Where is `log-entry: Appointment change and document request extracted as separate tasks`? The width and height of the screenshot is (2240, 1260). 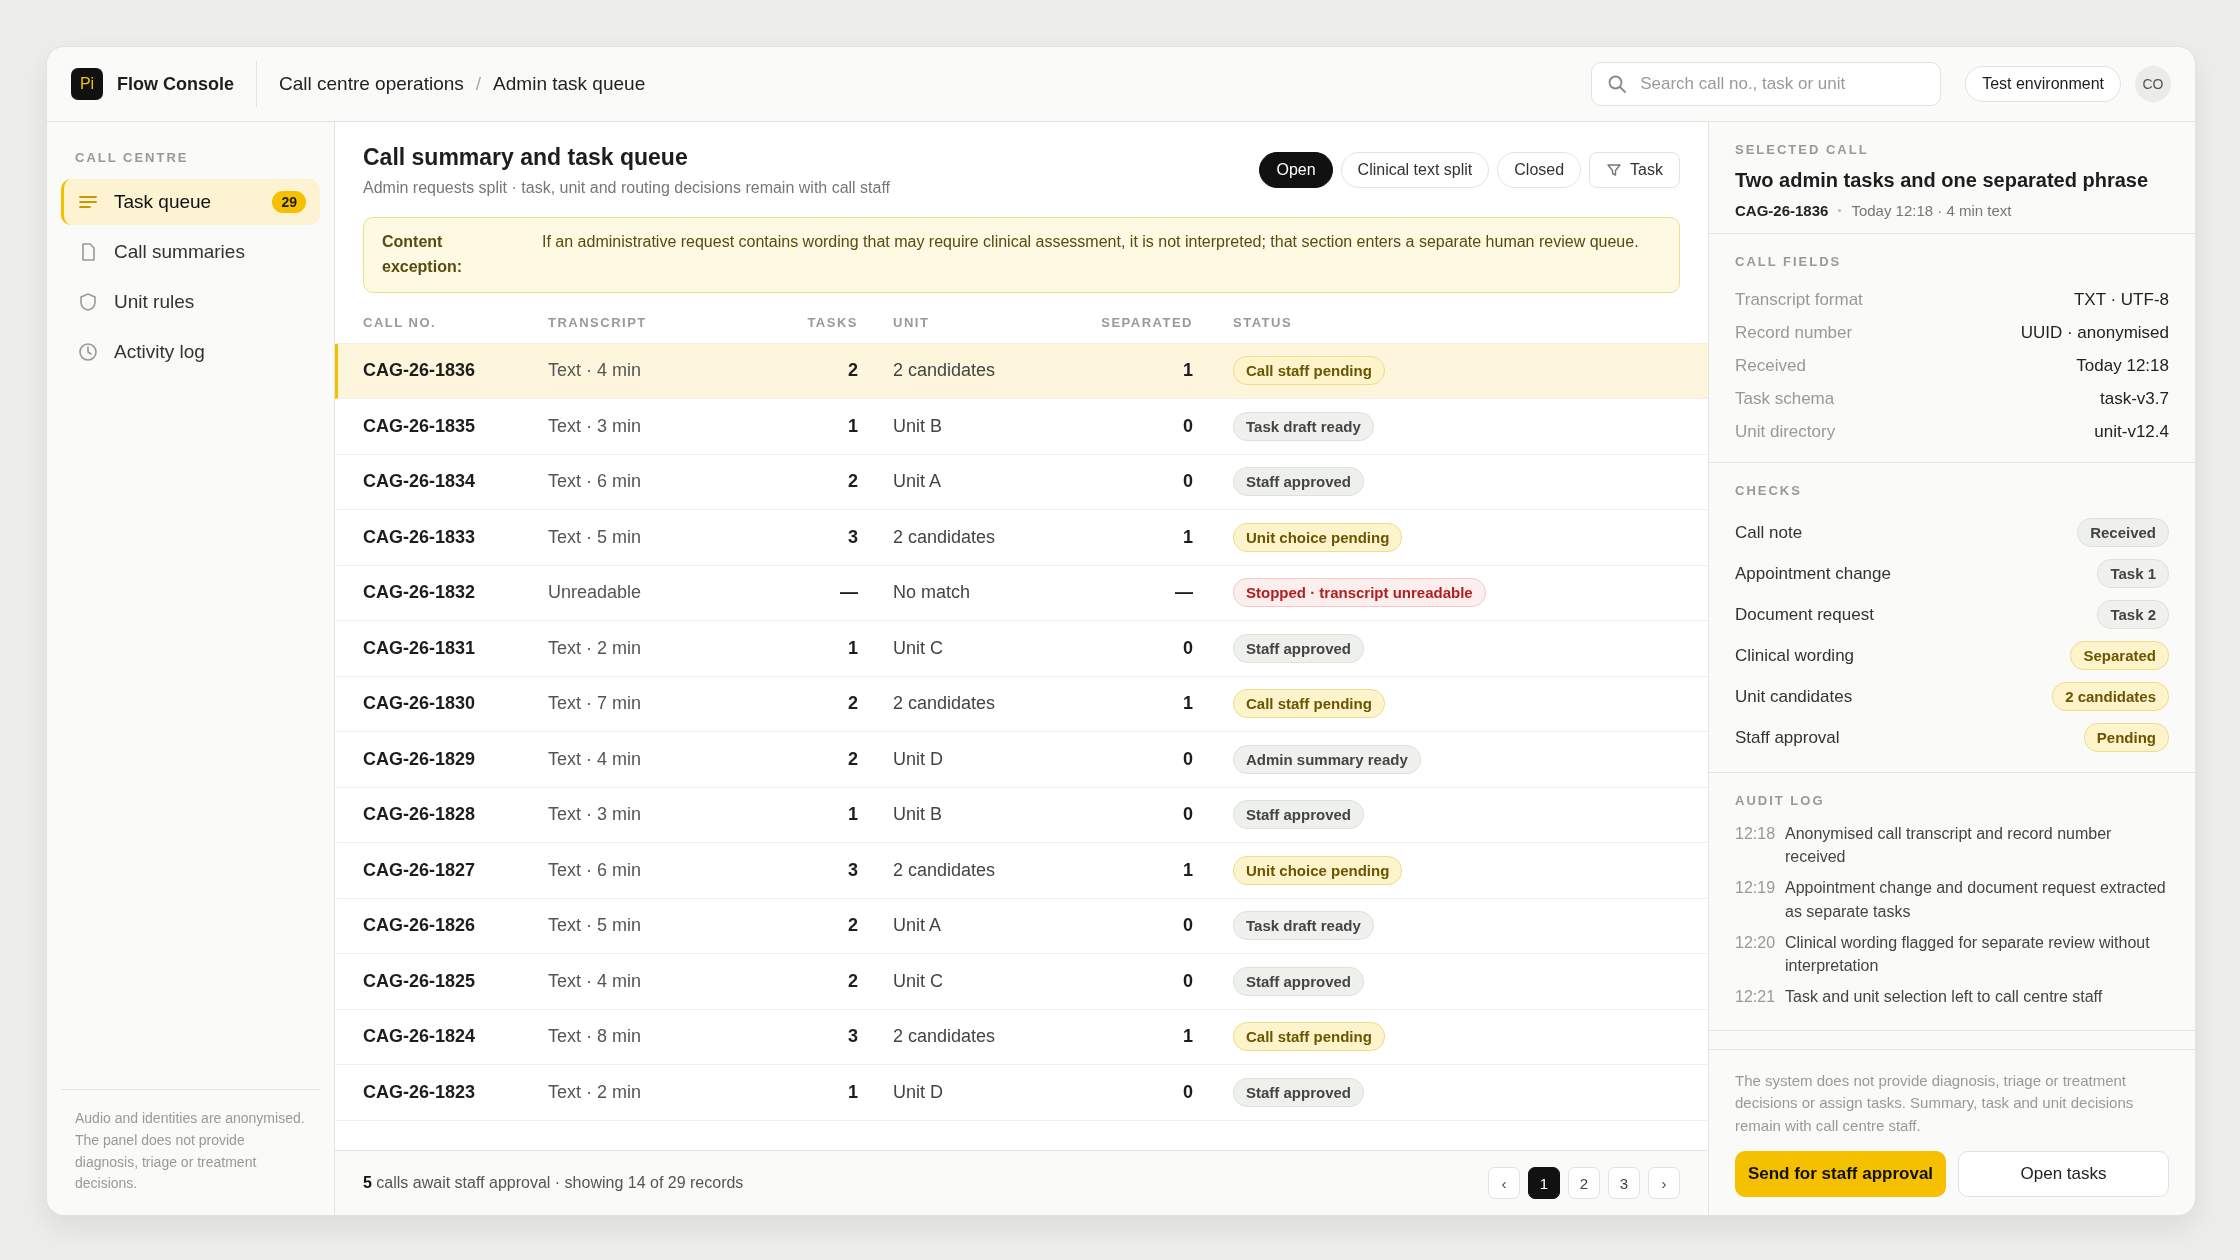 log-entry: Appointment change and document request extracted as separate tasks is located at coordinates (1976, 900).